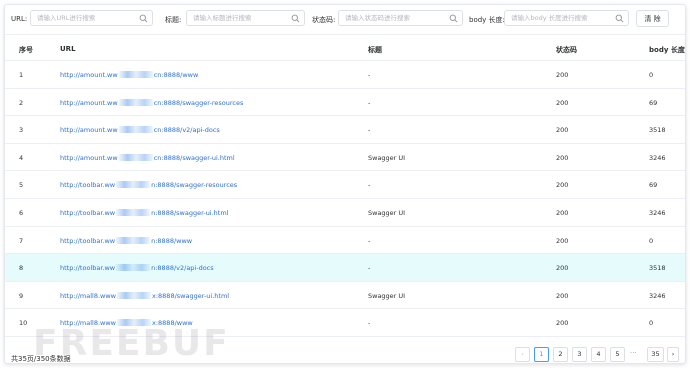  I want to click on url-visible-suffix: cn:8888/swagger-resources, so click(198, 102).